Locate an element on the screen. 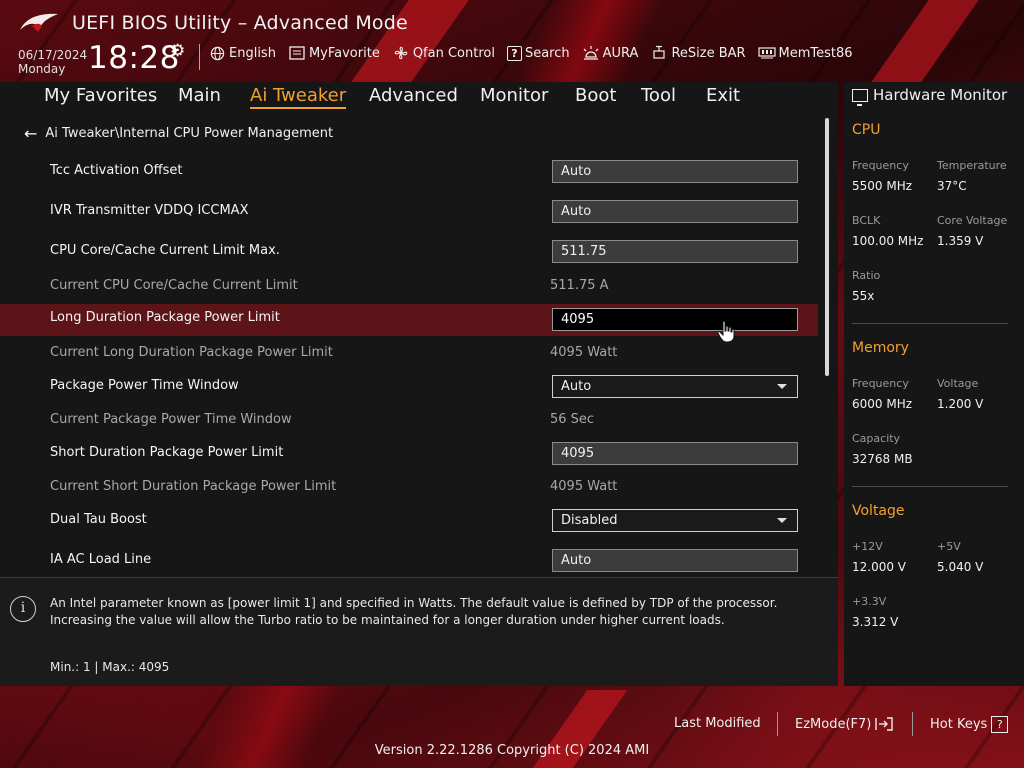 The width and height of the screenshot is (1024, 768). hot-keys-label: Hot Keys is located at coordinates (959, 724).